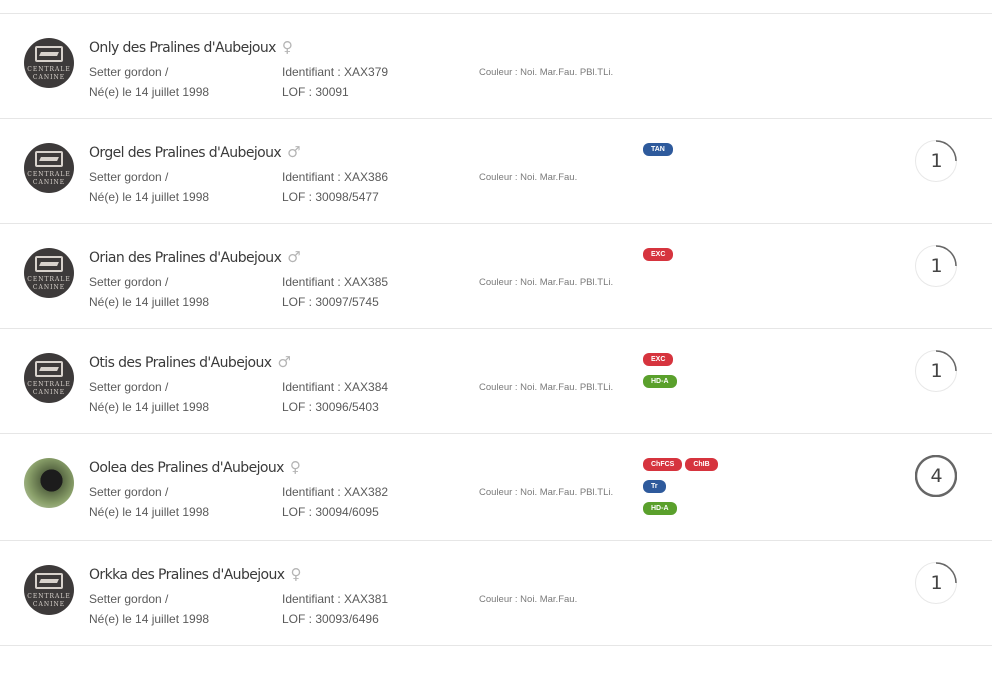 Image resolution: width=992 pixels, height=675 pixels. I want to click on identifier: Identifiant : XAX386, so click(335, 177).